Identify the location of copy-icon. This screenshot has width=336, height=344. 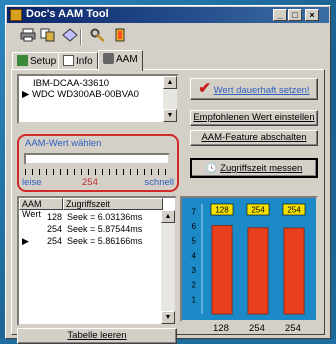
(48, 37).